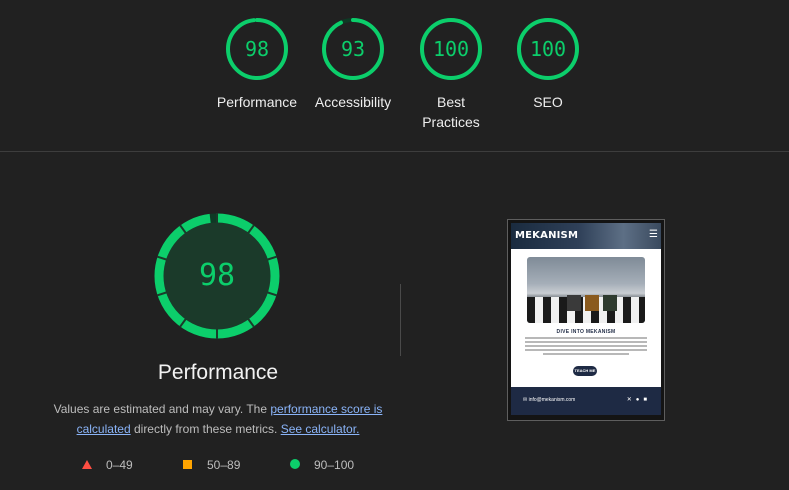 The width and height of the screenshot is (789, 490). I want to click on gauge-best-practices: 100 Best Practices, so click(451, 74).